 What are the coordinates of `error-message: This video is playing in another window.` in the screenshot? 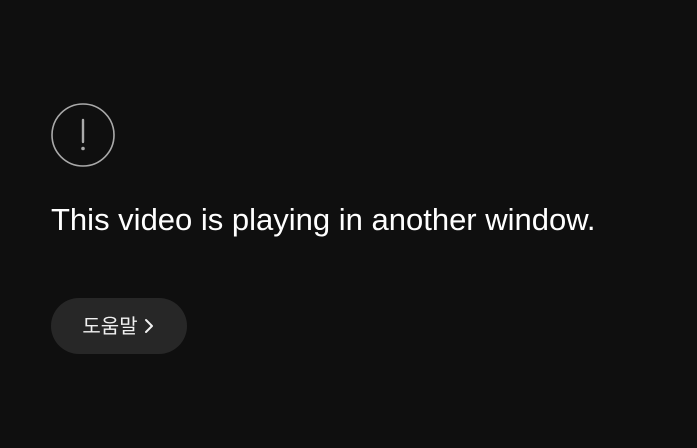 It's located at (323, 219).